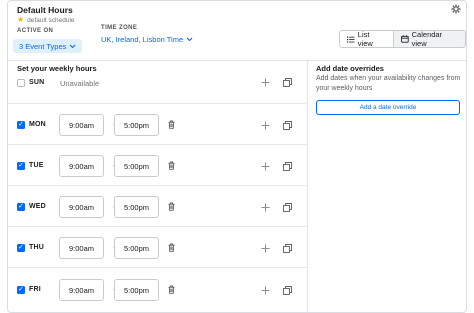  Describe the element at coordinates (119, 28) in the screenshot. I see `time-zone-label: TIME ZONE` at that location.